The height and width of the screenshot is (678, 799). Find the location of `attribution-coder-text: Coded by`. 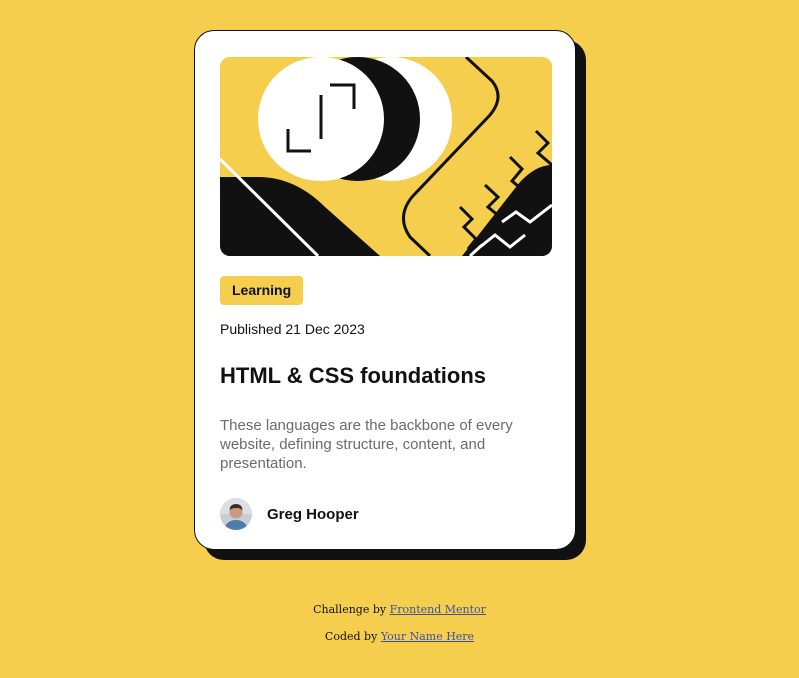

attribution-coder-text: Coded by is located at coordinates (351, 636).